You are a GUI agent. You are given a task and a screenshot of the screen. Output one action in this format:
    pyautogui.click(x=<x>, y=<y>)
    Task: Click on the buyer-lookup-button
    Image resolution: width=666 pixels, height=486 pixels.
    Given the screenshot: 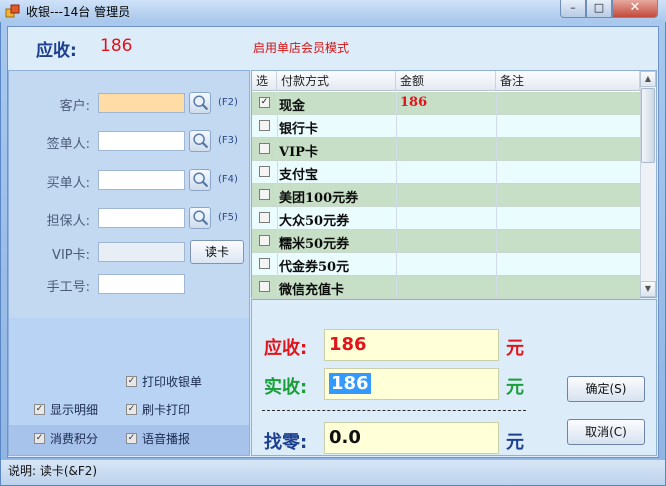 What is the action you would take?
    pyautogui.click(x=200, y=180)
    